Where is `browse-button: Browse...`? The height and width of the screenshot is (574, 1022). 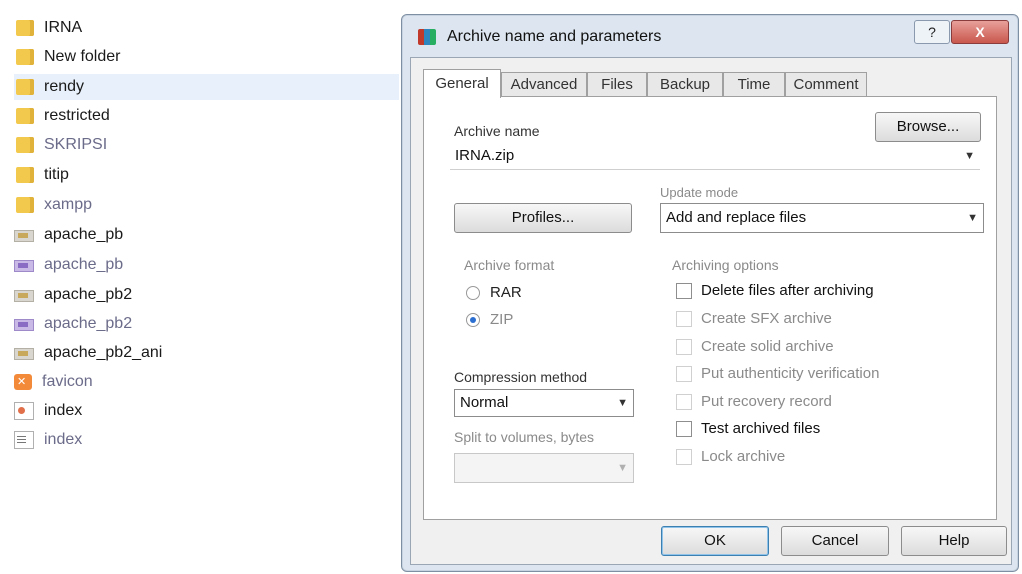 browse-button: Browse... is located at coordinates (928, 127).